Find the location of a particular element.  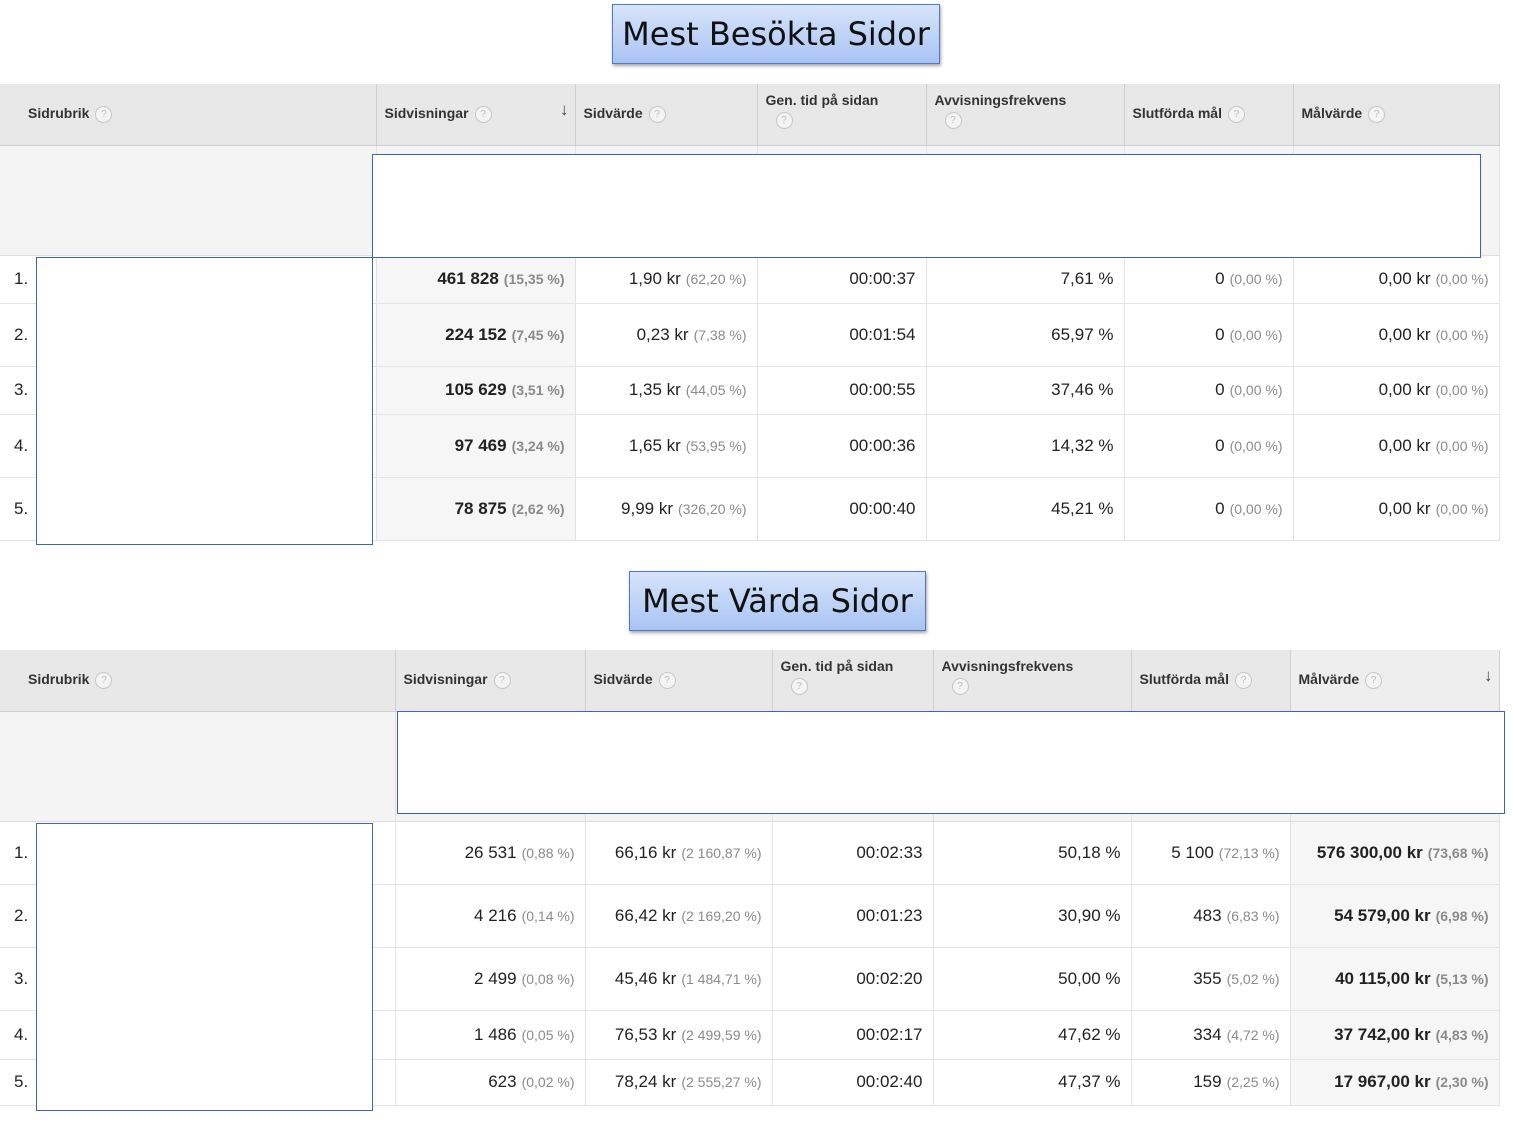

cell-gen-tid: 00:02:40 is located at coordinates (853, 1082).